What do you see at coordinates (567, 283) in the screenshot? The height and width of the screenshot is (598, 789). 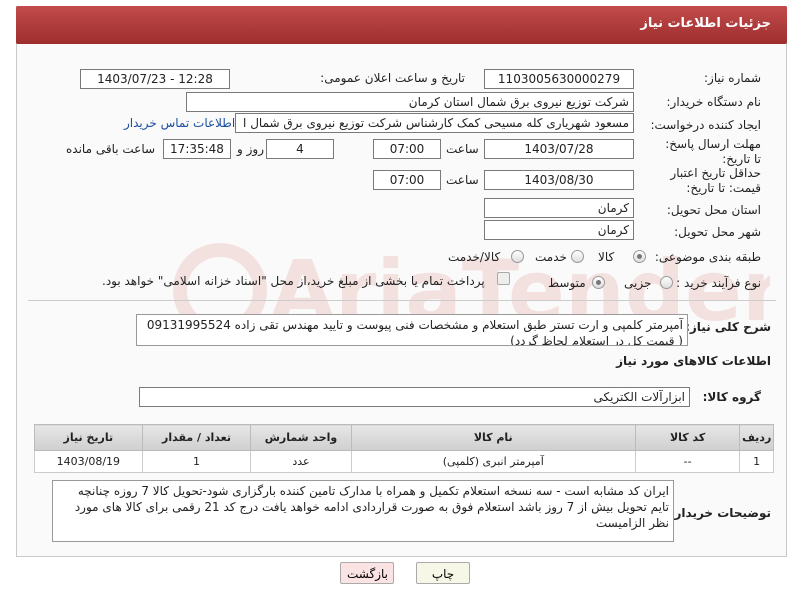 I see `process-option-medium: متوسط` at bounding box center [567, 283].